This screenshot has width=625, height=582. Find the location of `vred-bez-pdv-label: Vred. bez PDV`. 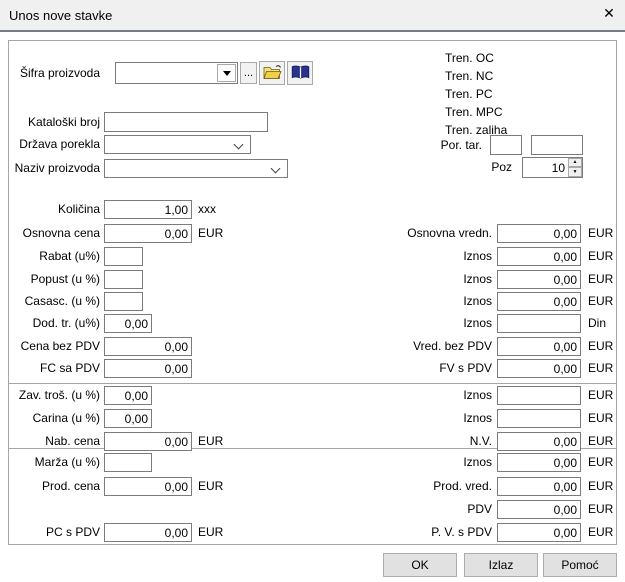

vred-bez-pdv-label: Vred. bez PDV is located at coordinates (452, 346).